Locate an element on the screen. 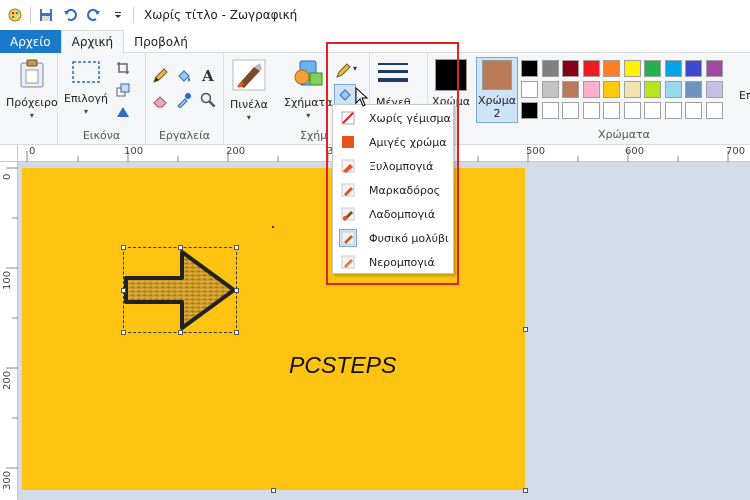  vertical-ruler: 0 100 200 300 is located at coordinates (9, 331).